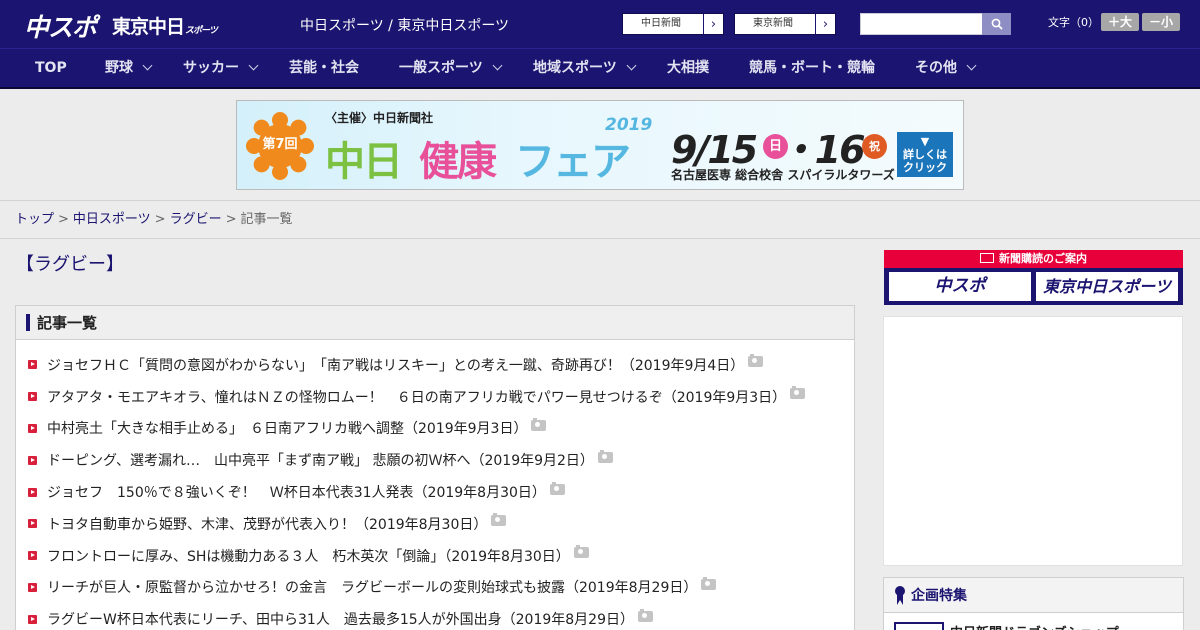 The width and height of the screenshot is (1200, 630). What do you see at coordinates (67, 323) in the screenshot?
I see `article-list-title: 記事一覧` at bounding box center [67, 323].